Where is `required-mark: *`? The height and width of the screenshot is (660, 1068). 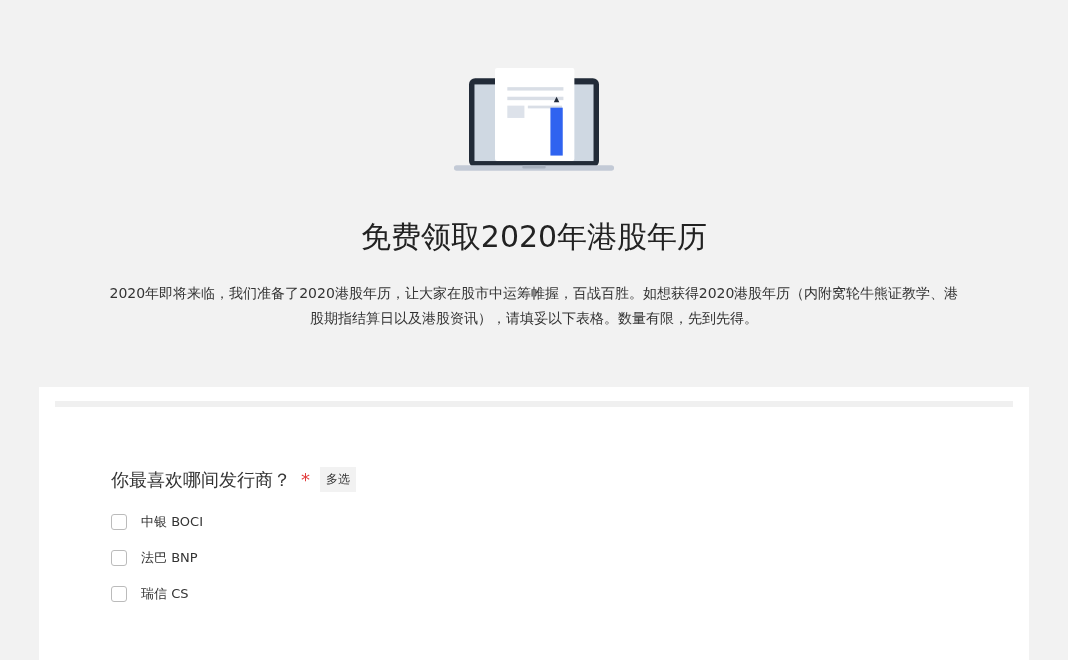
required-mark: * is located at coordinates (305, 479).